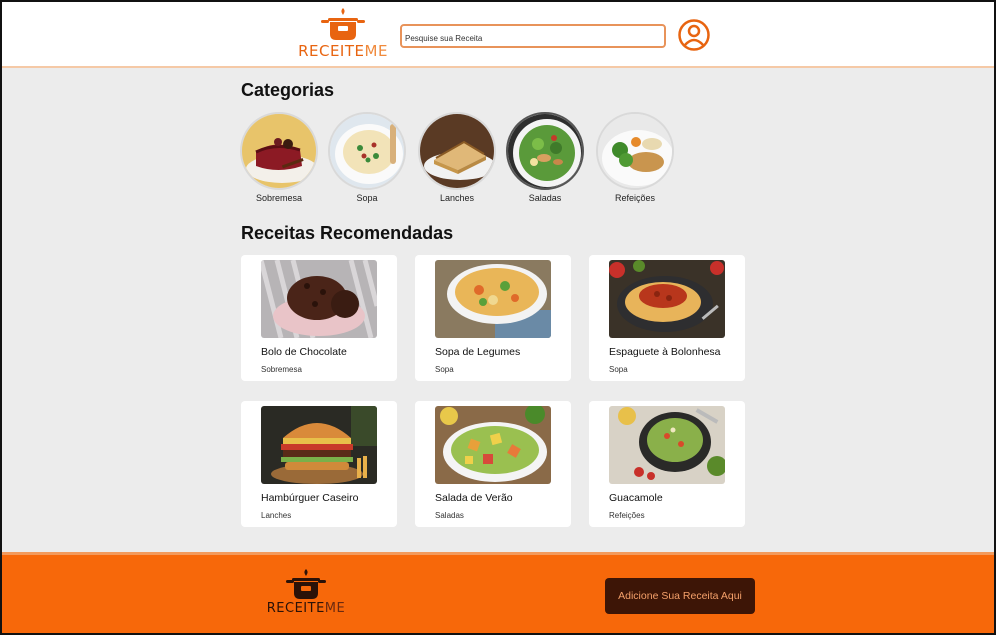  I want to click on category-lanches: Lanches, so click(457, 157).